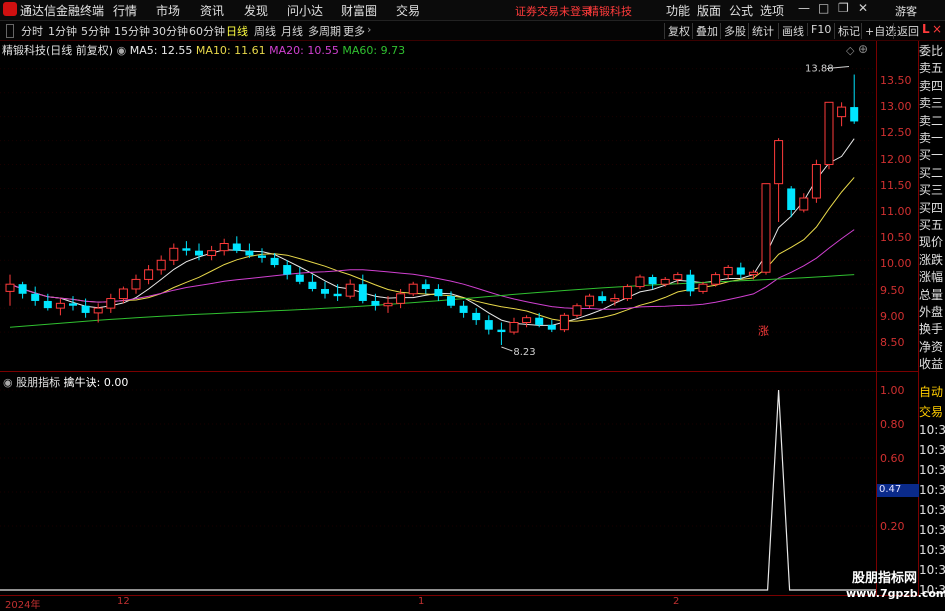 The image size is (945, 611). I want to click on maximize-icon: □, so click(823, 8).